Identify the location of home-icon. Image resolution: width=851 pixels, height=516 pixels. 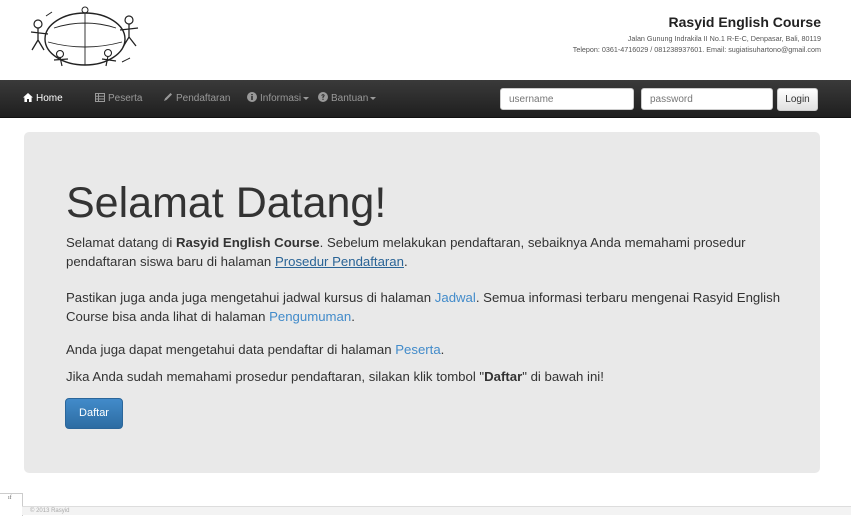
(27, 98).